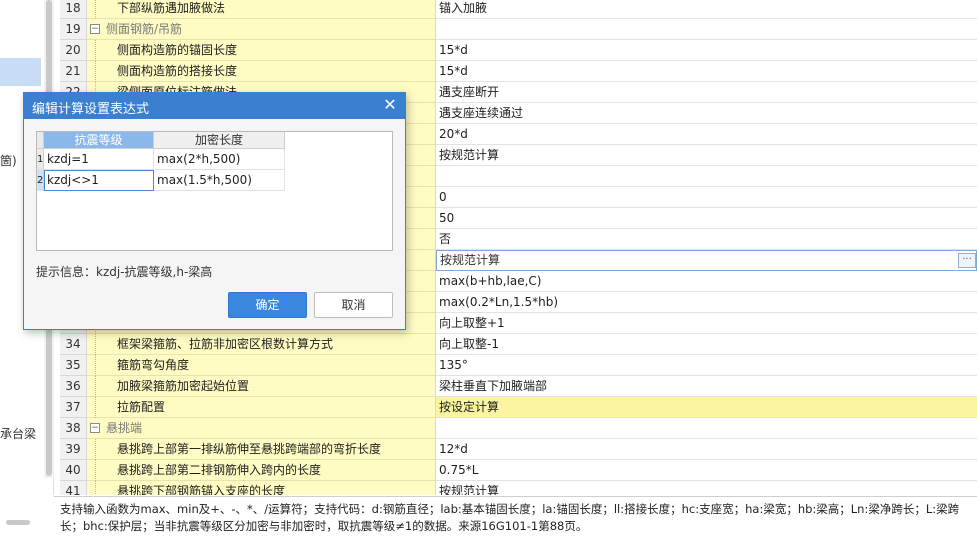 Image resolution: width=977 pixels, height=538 pixels. What do you see at coordinates (261, 365) in the screenshot?
I see `setting-name: 箍筋弯勾角度` at bounding box center [261, 365].